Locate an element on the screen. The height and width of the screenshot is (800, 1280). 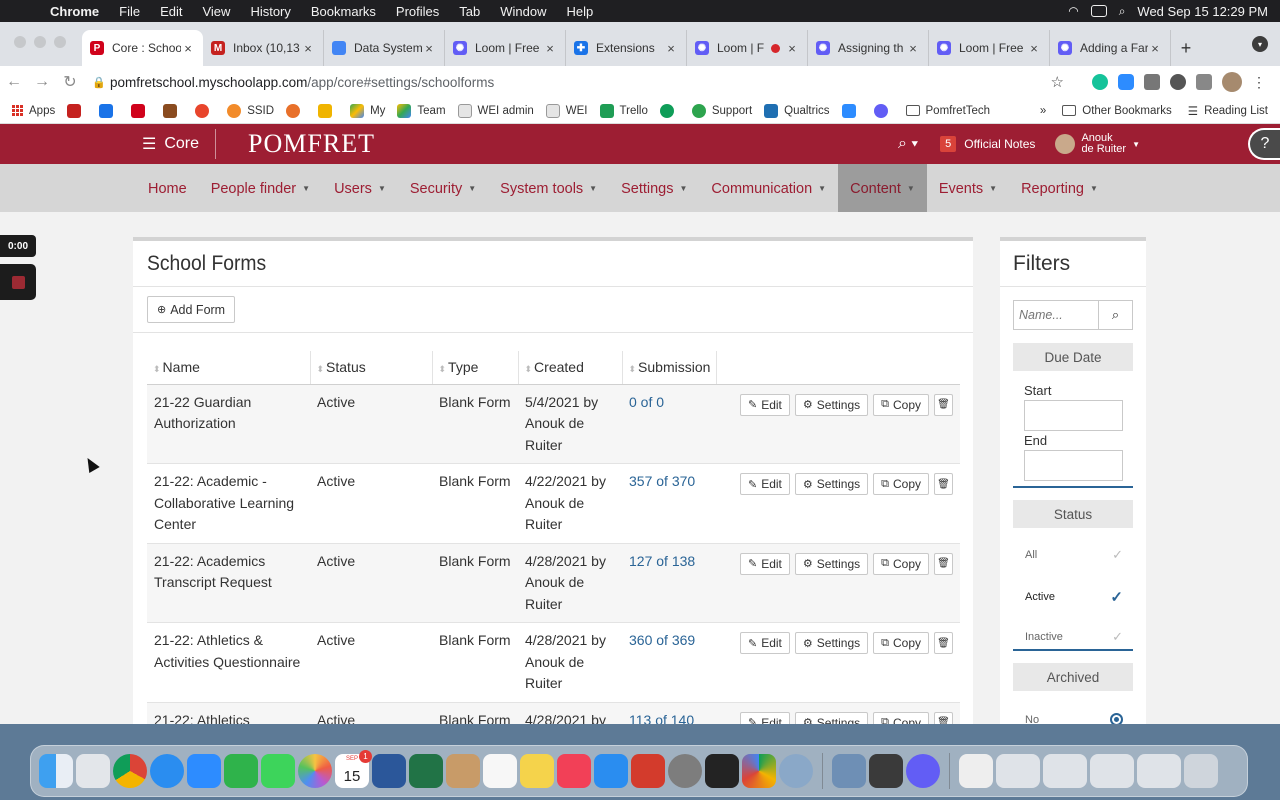
bookmark-wei-admin: WEI admin is located at coordinates (495, 110).